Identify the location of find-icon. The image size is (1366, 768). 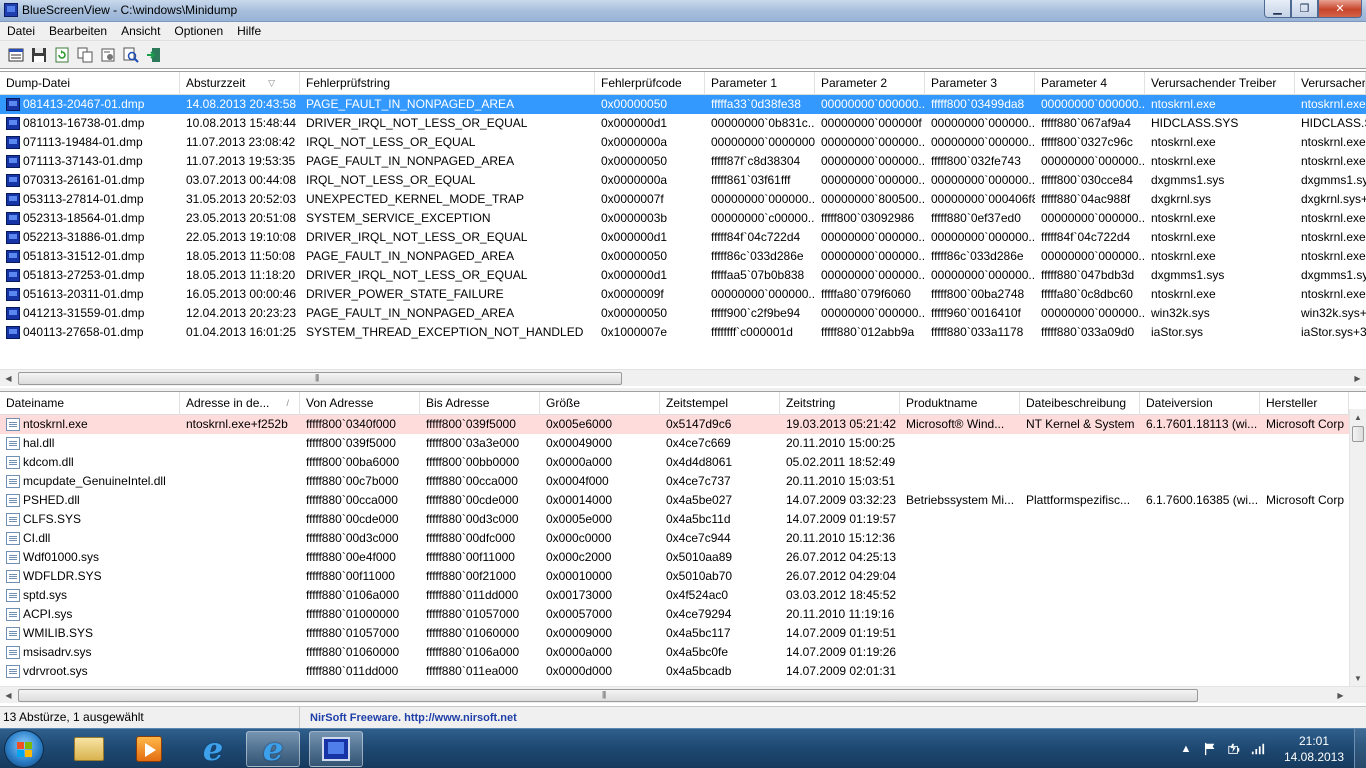
(131, 55).